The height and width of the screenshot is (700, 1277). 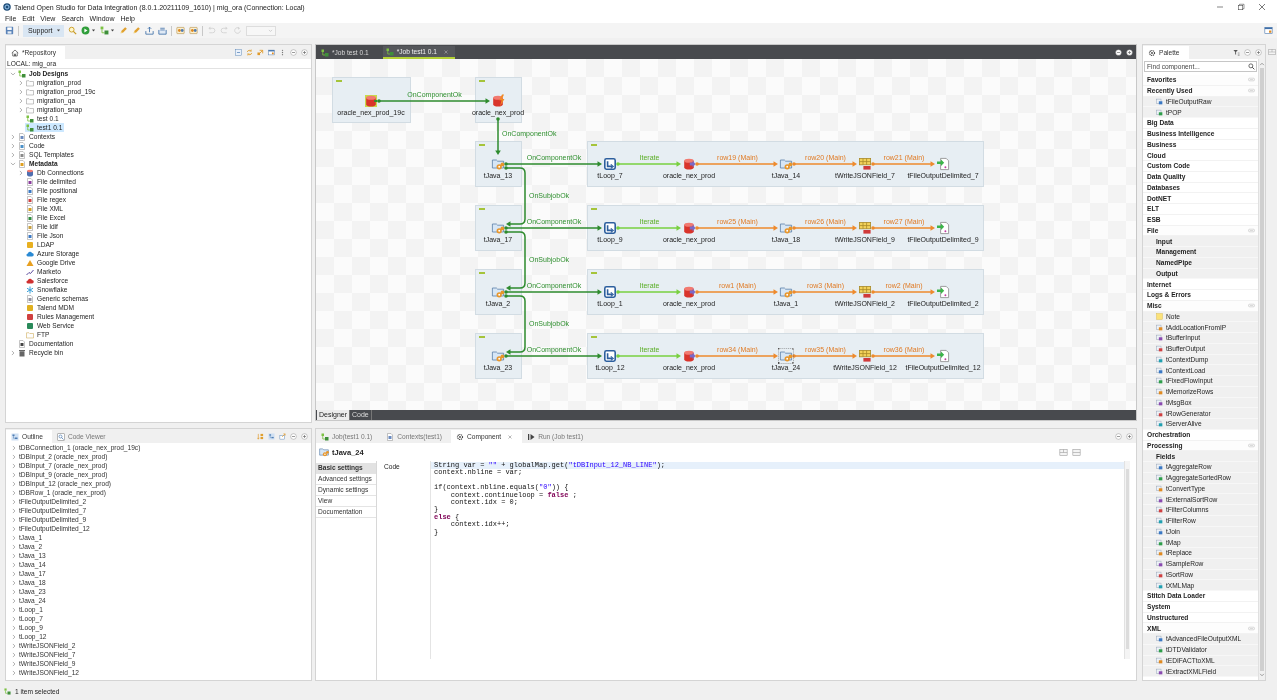 I want to click on minimize-icon, so click(x=1118, y=52).